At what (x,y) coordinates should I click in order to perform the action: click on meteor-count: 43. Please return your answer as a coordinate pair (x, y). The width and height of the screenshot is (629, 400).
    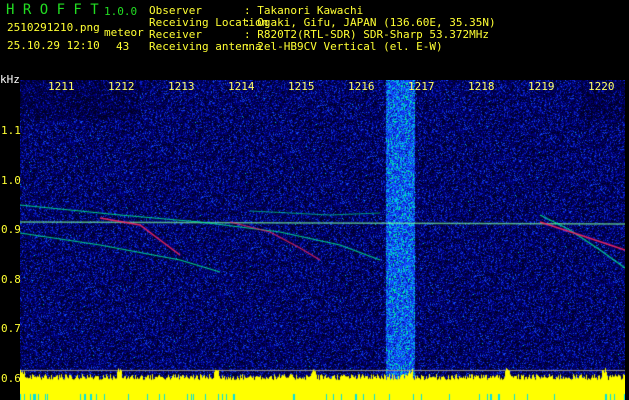
    Looking at the image, I should click on (123, 46).